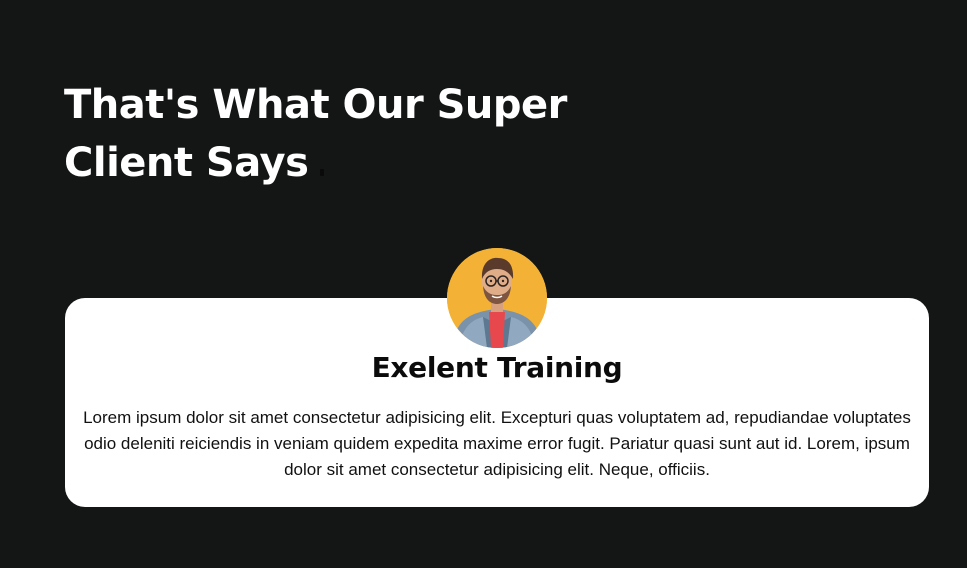 This screenshot has width=967, height=568. I want to click on decorative-dot, so click(322, 172).